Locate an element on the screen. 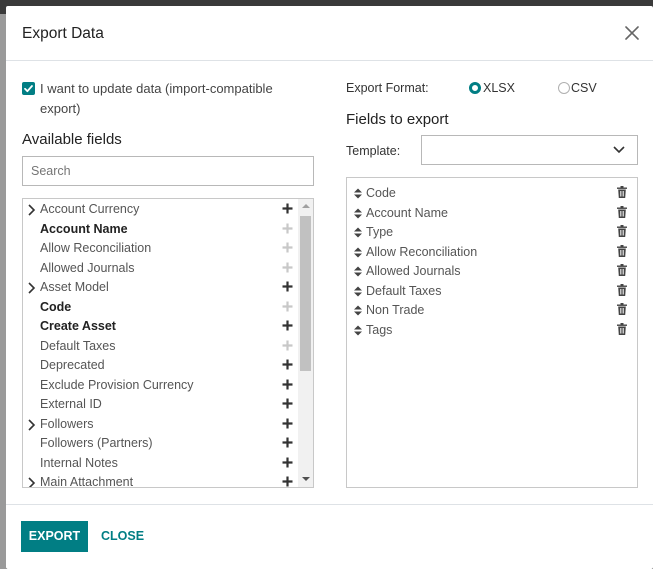 The width and height of the screenshot is (653, 569). dialog-title: Export Data is located at coordinates (63, 33).